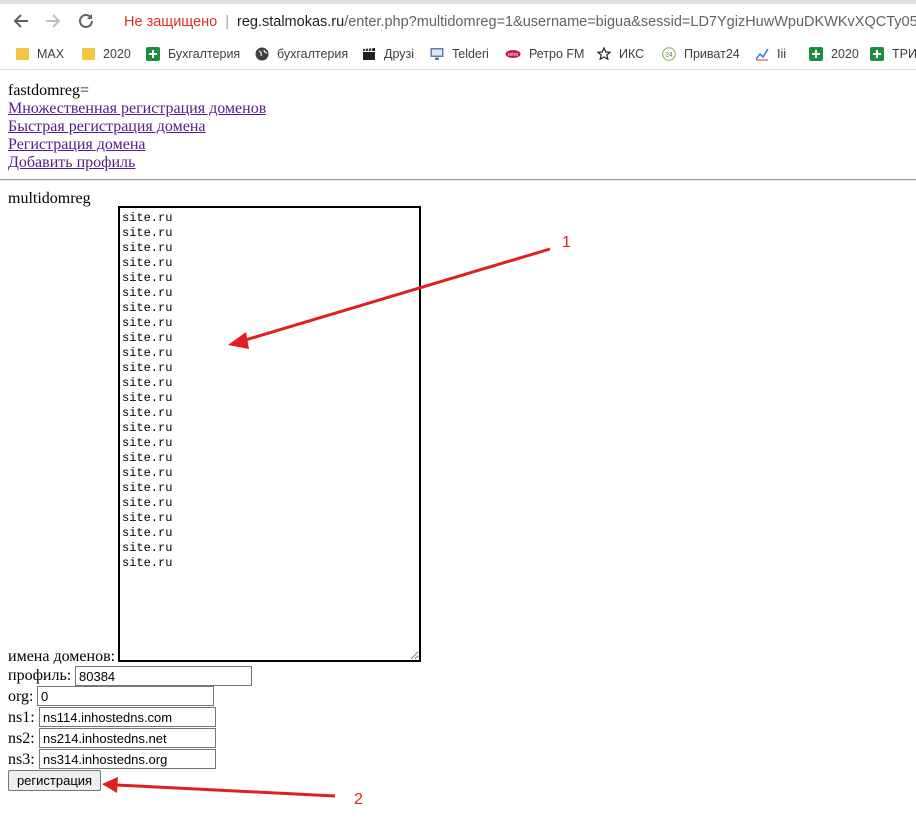 The width and height of the screenshot is (916, 825). Describe the element at coordinates (566, 242) in the screenshot. I see `annotation-number-1: 1` at that location.